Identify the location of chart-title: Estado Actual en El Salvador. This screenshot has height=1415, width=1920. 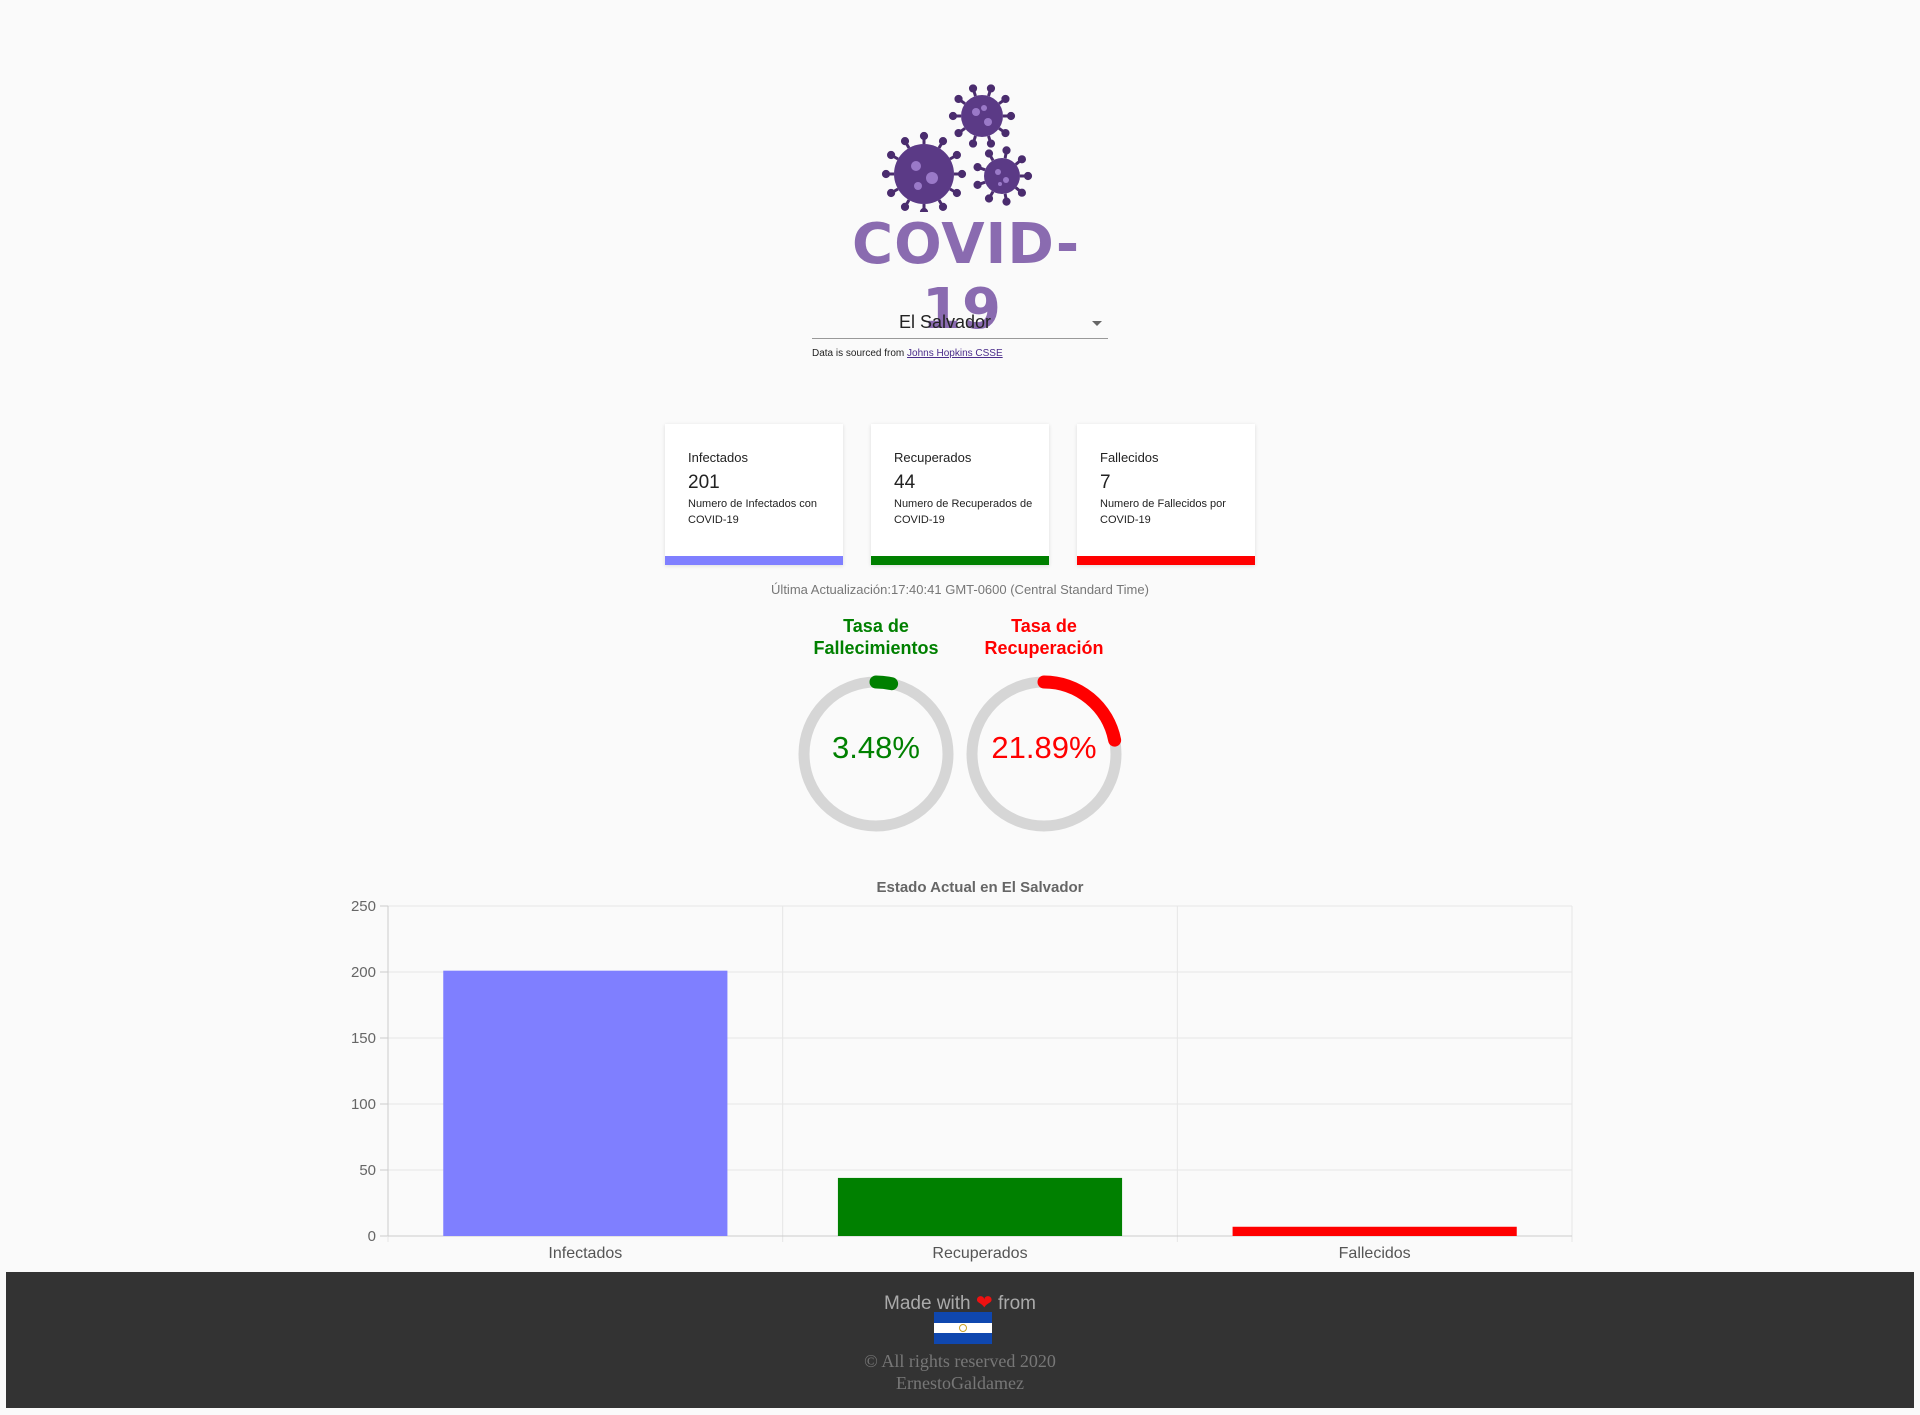
(979, 887).